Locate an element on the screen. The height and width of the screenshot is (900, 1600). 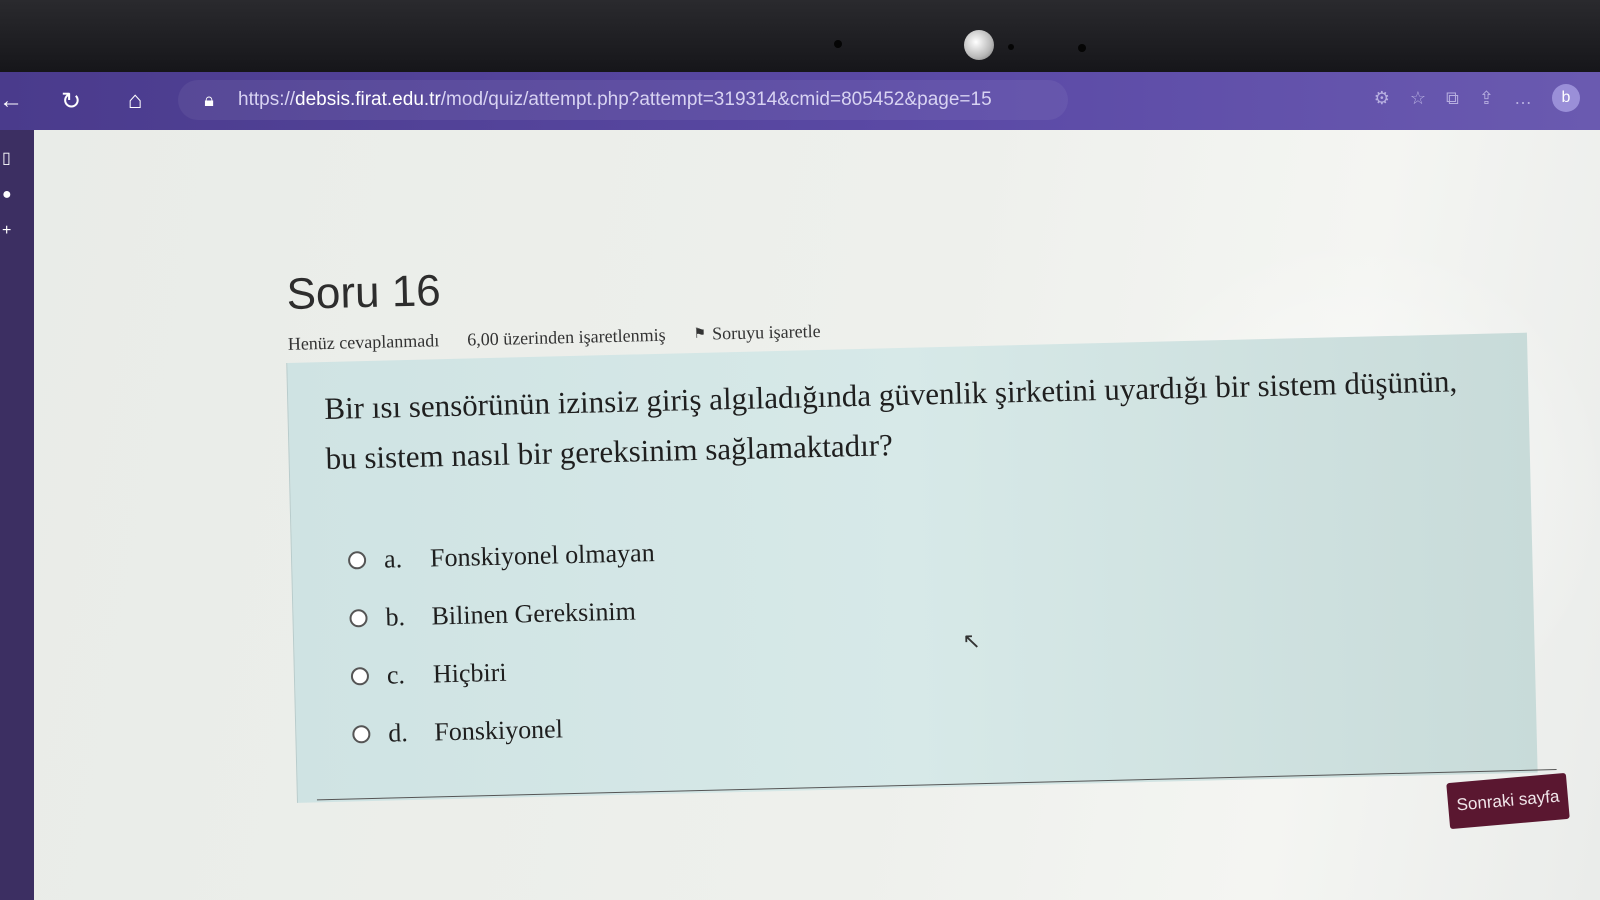
sidebar-add-icon: + is located at coordinates (18, 231).